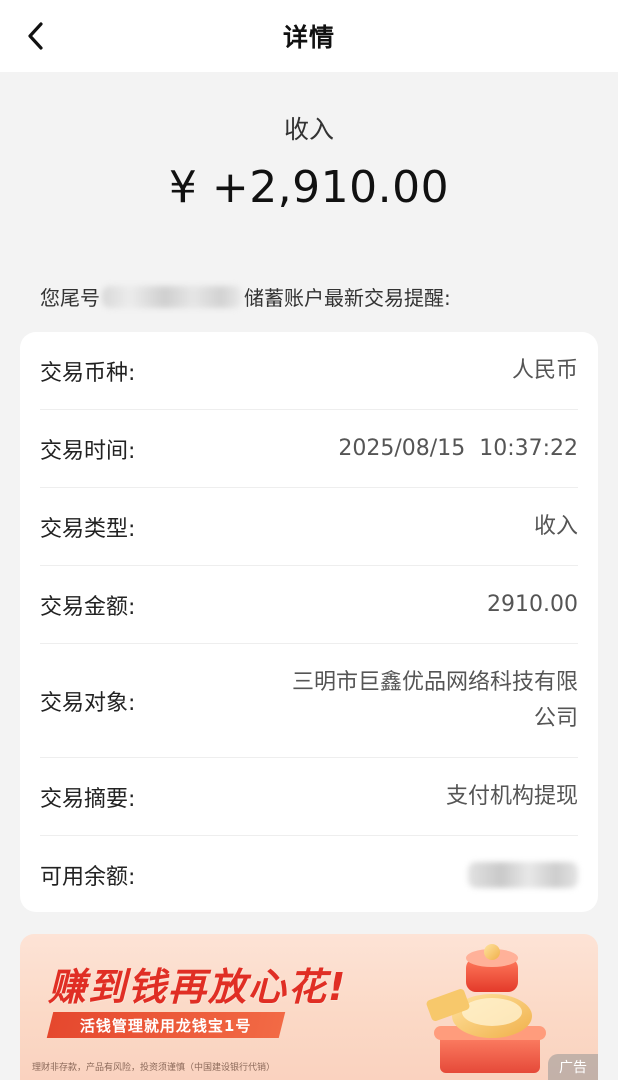  What do you see at coordinates (309, 187) in the screenshot?
I see `transaction-amount: ¥ +2,910.00` at bounding box center [309, 187].